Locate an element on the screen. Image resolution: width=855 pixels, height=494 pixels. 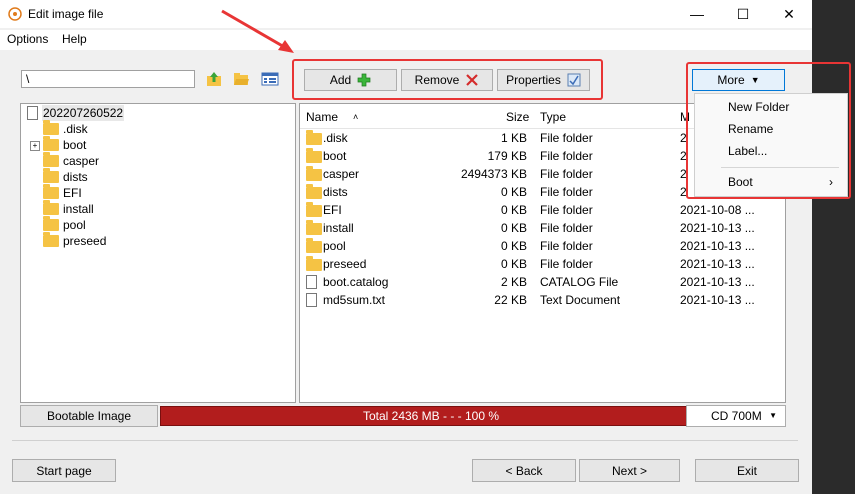
next-button: Next > is located at coordinates (629, 470).